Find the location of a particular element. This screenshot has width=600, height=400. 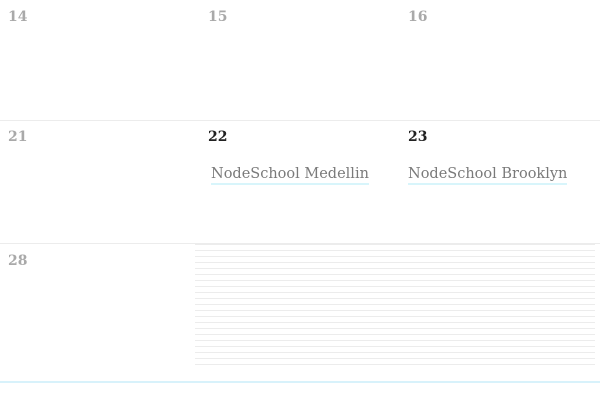

day-cell: 15 is located at coordinates (300, 60).